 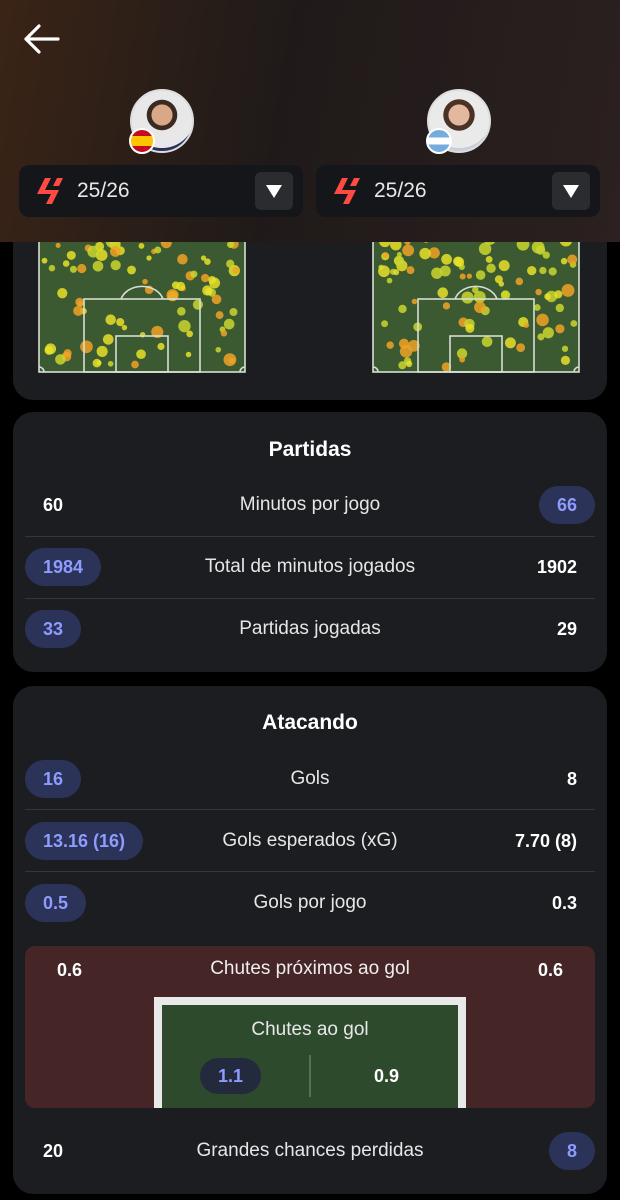 I want to click on stat-label: Gols por jogo, so click(x=310, y=902).